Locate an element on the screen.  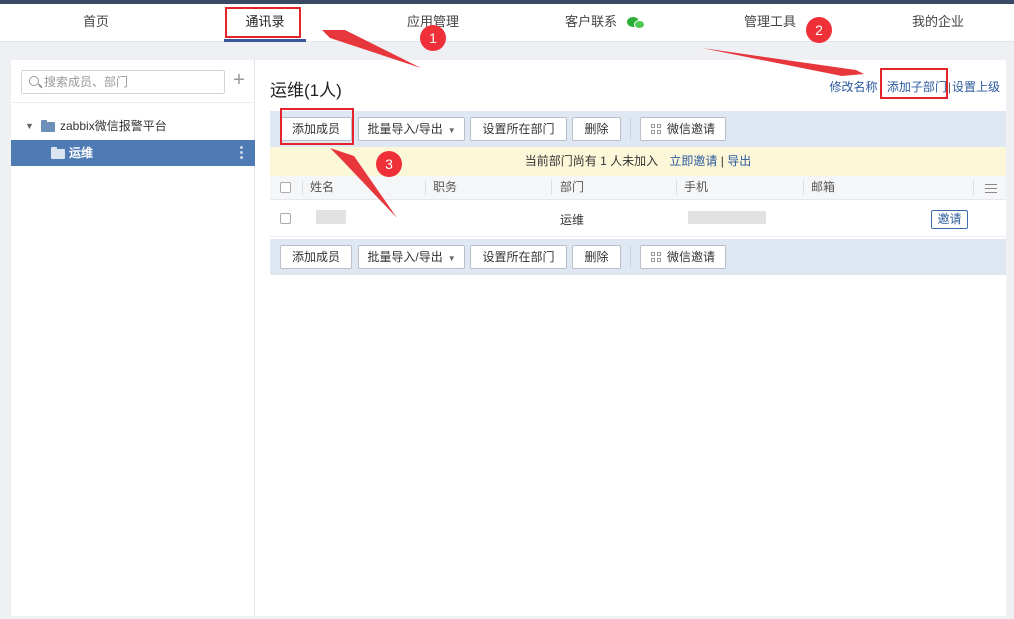
search-input is located at coordinates (133, 82).